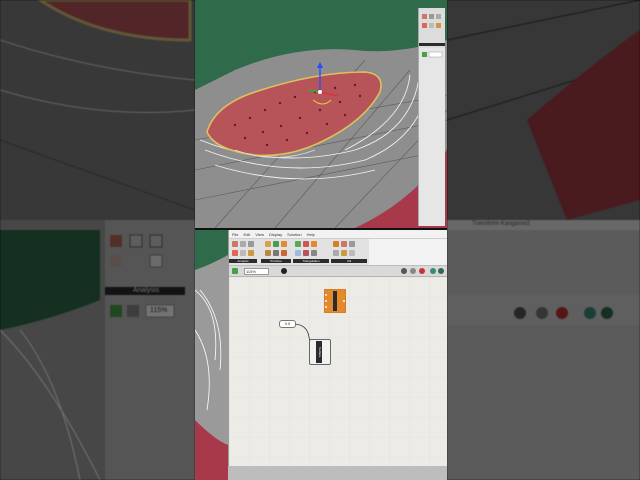 The image size is (640, 480). I want to click on ribbon-empty-area, so click(408, 252).